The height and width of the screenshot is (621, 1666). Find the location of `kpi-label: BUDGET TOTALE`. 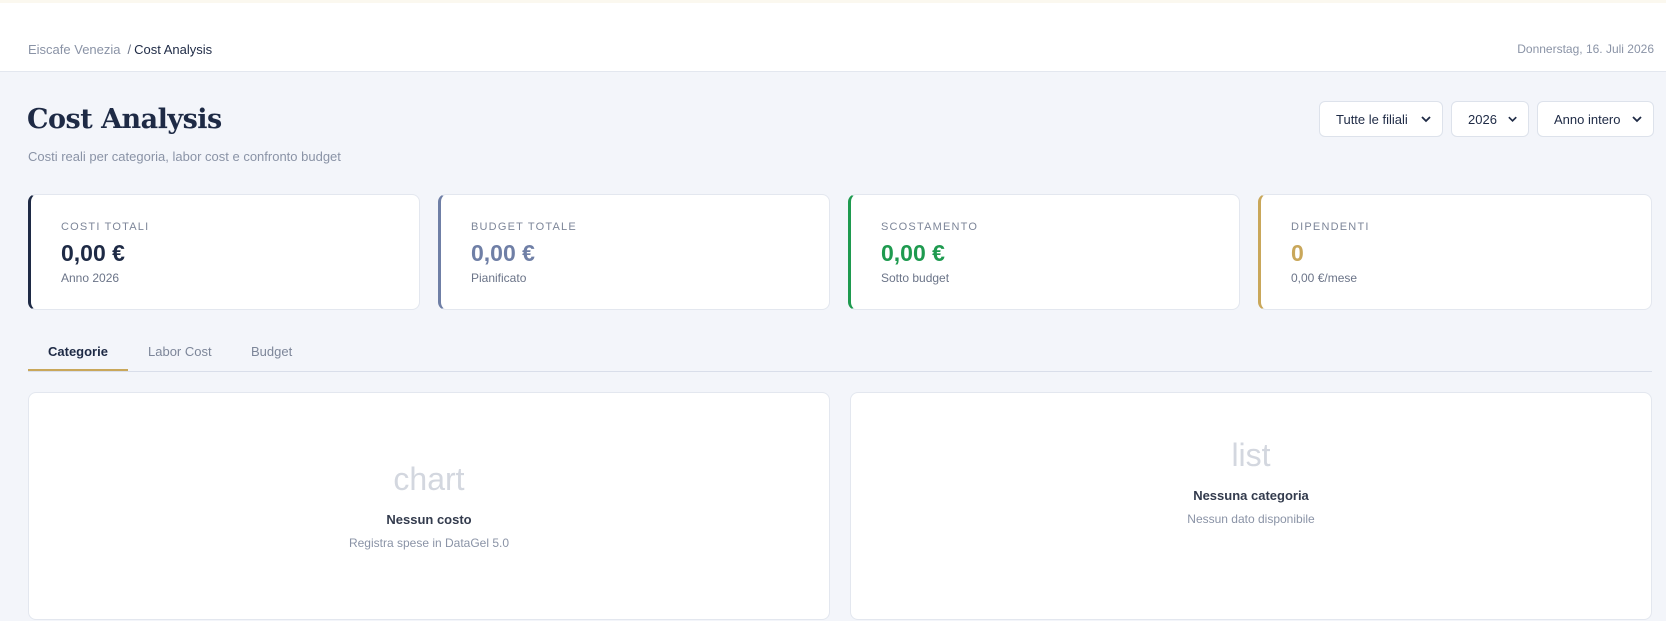

kpi-label: BUDGET TOTALE is located at coordinates (524, 227).